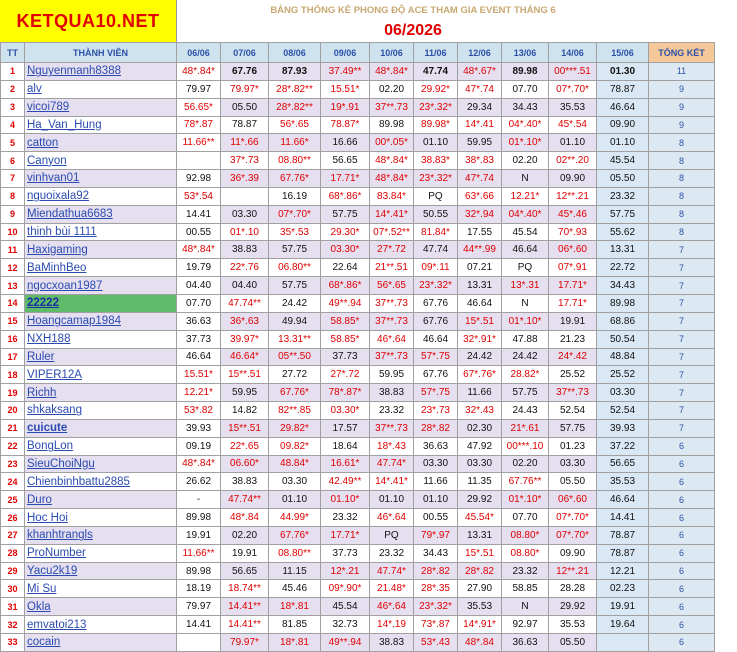 This screenshot has height=652, width=737. What do you see at coordinates (244, 268) in the screenshot?
I see `score-cell: 22*.76` at bounding box center [244, 268].